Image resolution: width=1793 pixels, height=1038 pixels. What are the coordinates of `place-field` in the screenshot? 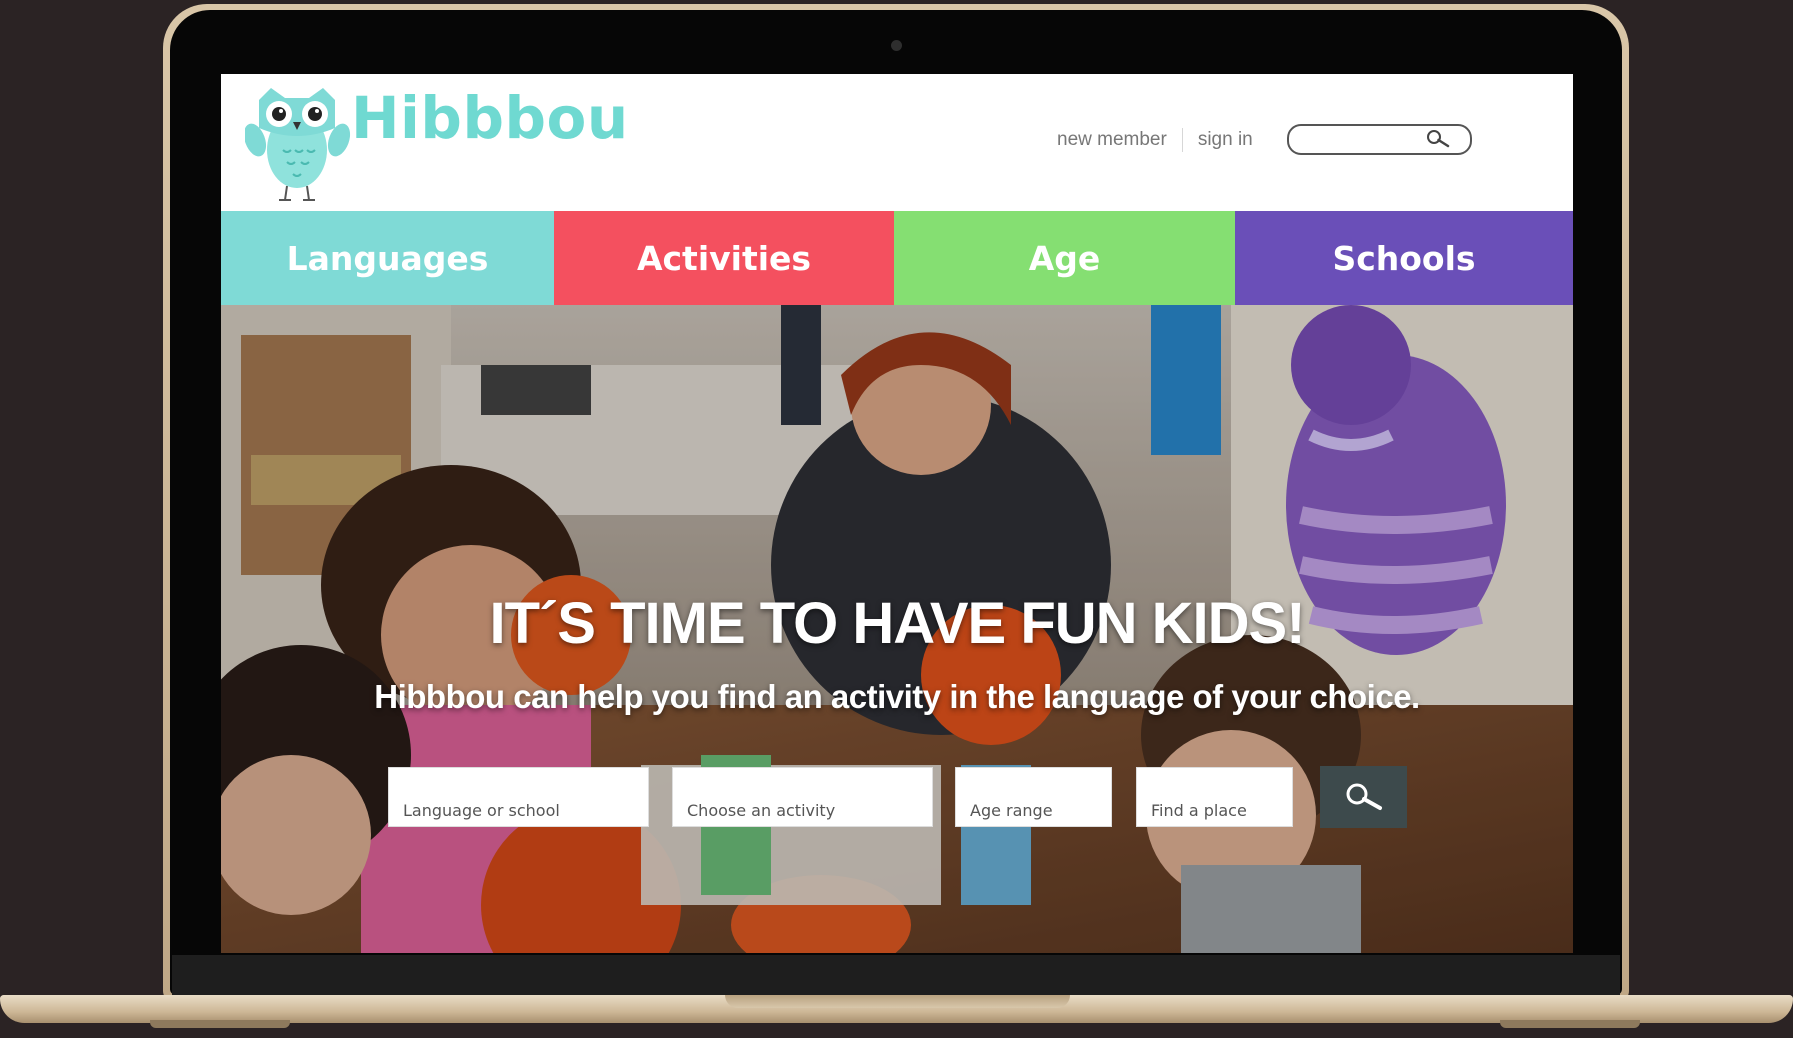 It's located at (1214, 797).